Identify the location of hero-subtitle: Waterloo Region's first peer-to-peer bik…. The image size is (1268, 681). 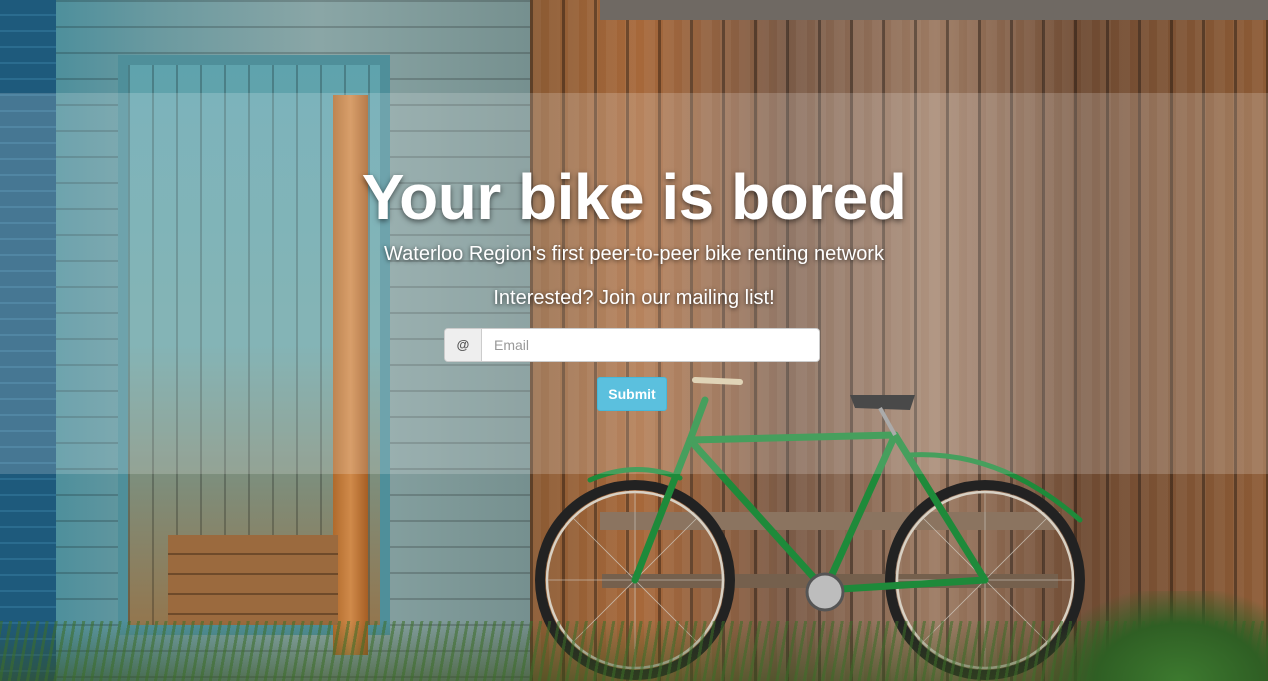
(634, 254).